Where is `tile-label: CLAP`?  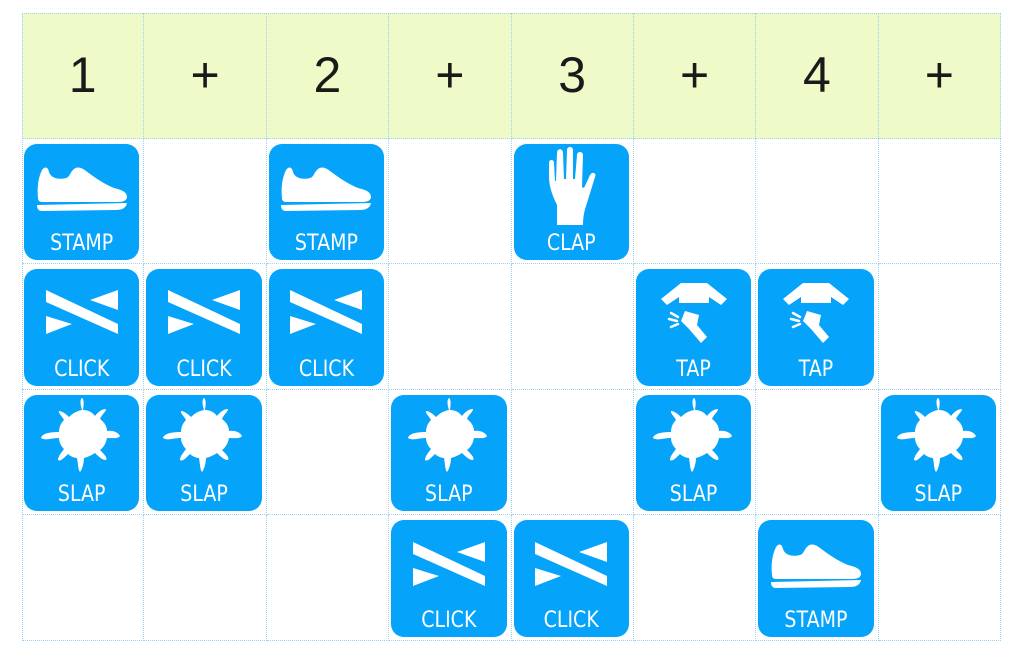
tile-label: CLAP is located at coordinates (571, 243).